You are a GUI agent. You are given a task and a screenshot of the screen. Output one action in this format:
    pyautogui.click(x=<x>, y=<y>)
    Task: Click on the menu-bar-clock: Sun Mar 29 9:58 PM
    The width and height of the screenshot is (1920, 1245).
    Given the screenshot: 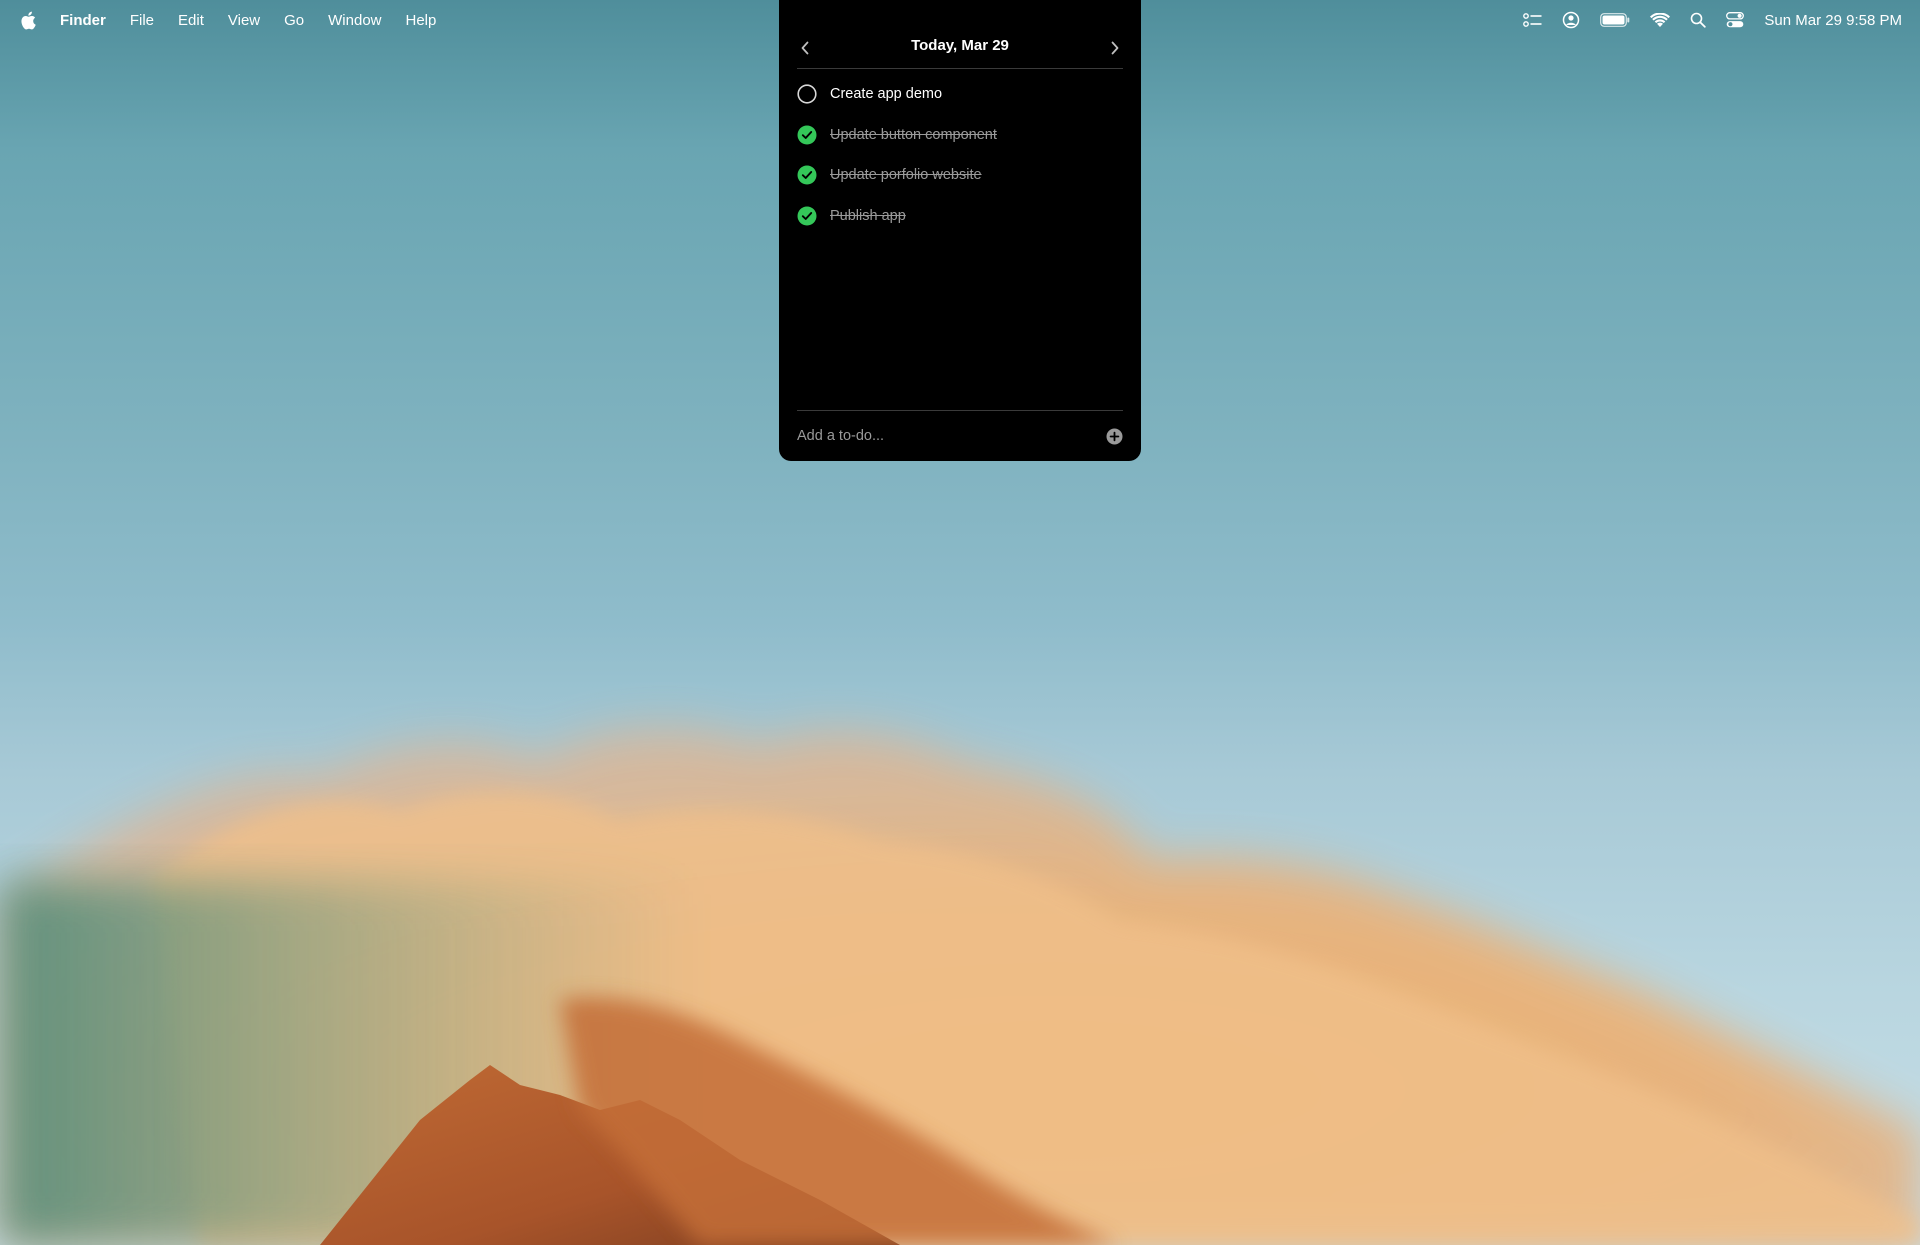 What is the action you would take?
    pyautogui.click(x=1833, y=20)
    